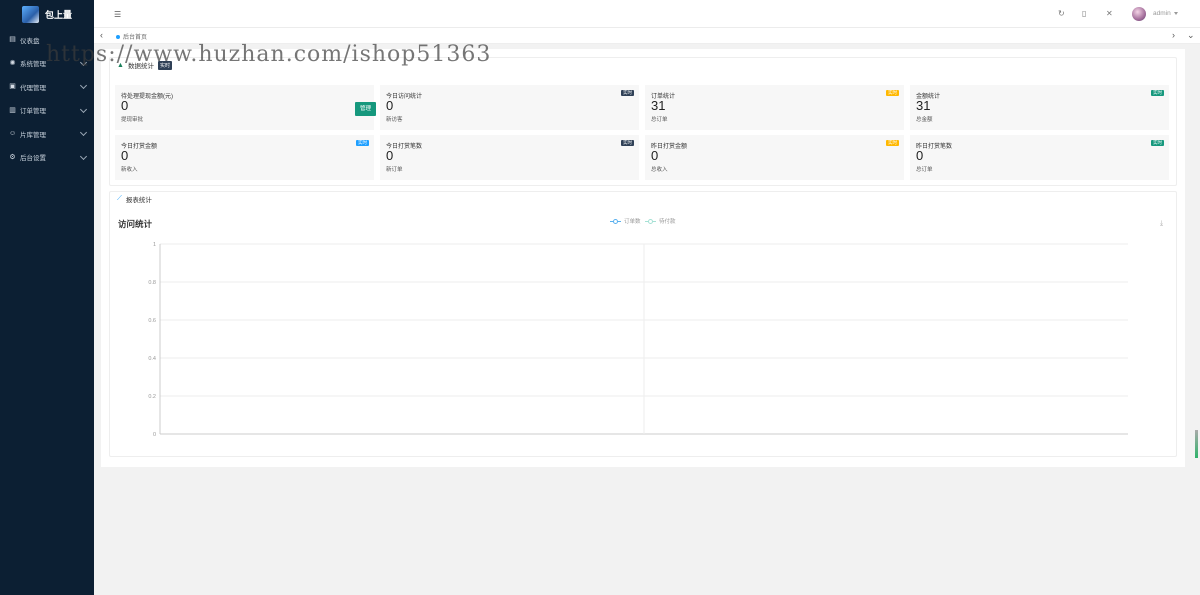  Describe the element at coordinates (33, 65) in the screenshot. I see `sidebar-item-label: 系统管理` at that location.